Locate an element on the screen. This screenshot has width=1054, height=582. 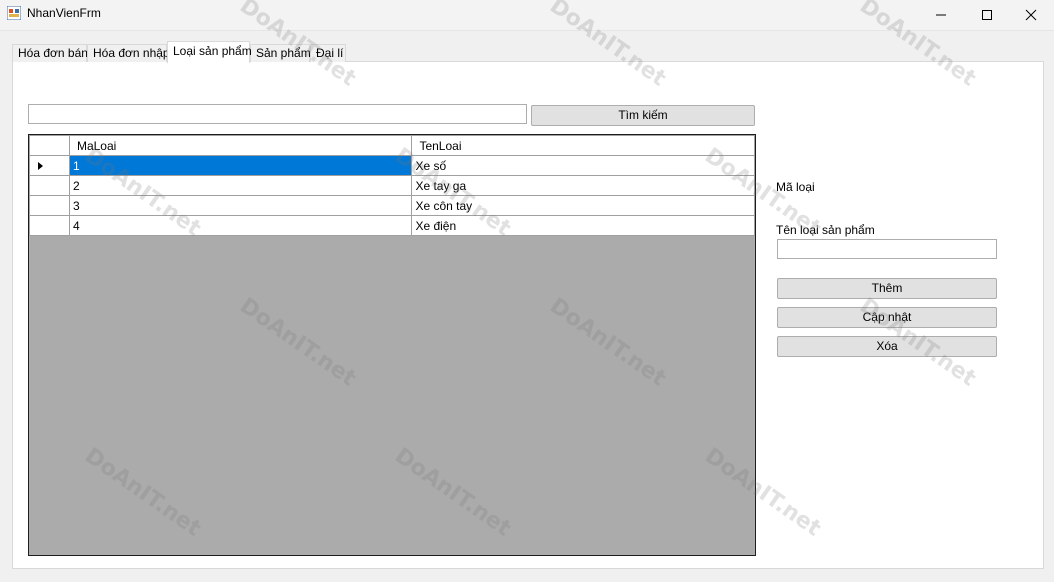
tab-hoa-don-nhap: Hóa đơn nhập is located at coordinates (128, 53).